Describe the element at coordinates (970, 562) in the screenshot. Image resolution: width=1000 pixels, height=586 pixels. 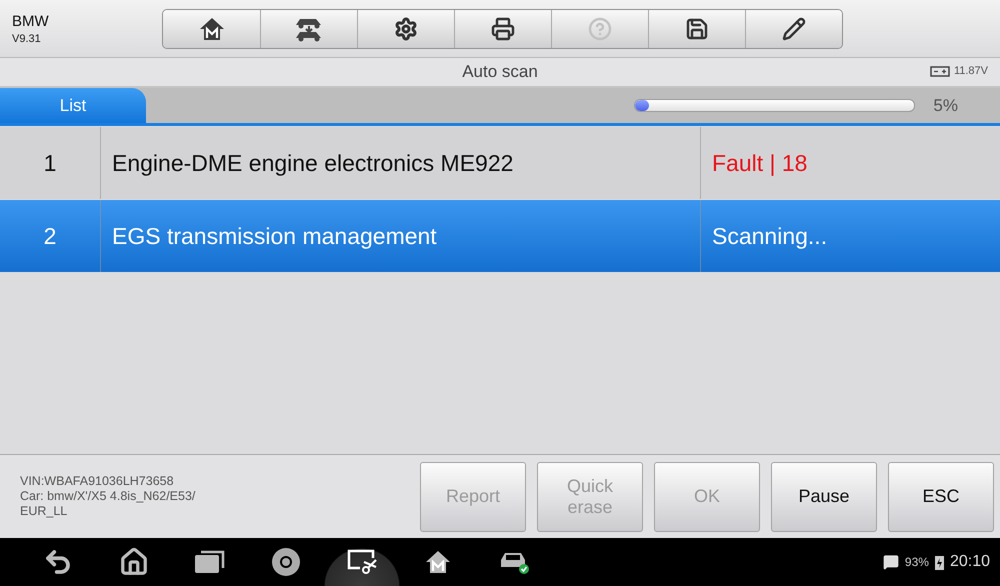
I see `clock: 20:10` at that location.